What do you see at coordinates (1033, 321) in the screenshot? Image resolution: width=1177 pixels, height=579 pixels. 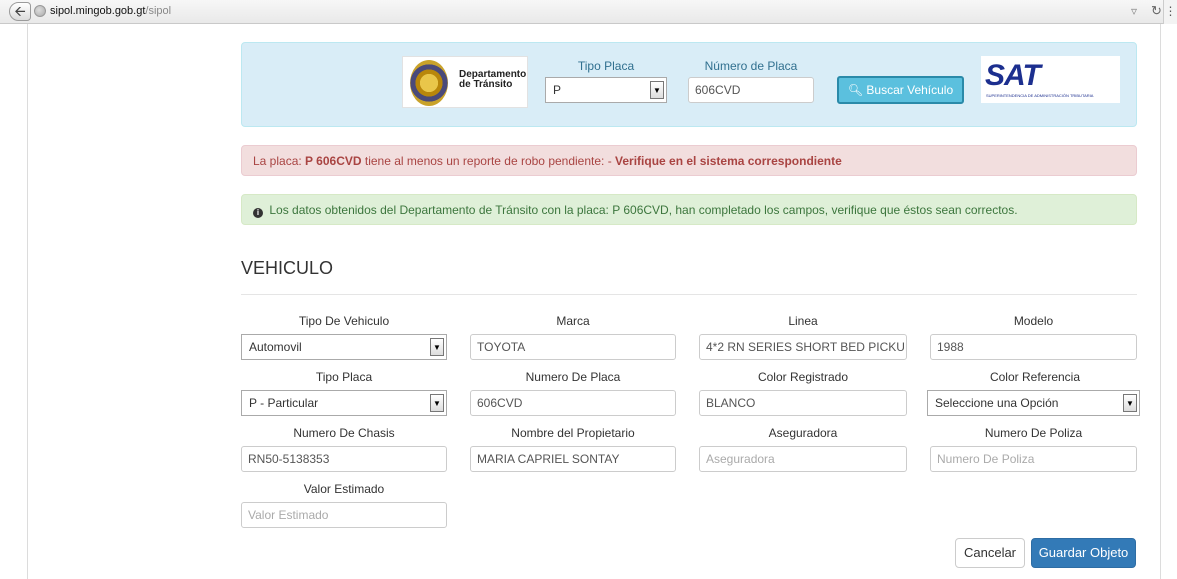 I see `modelo-label: Modelo` at bounding box center [1033, 321].